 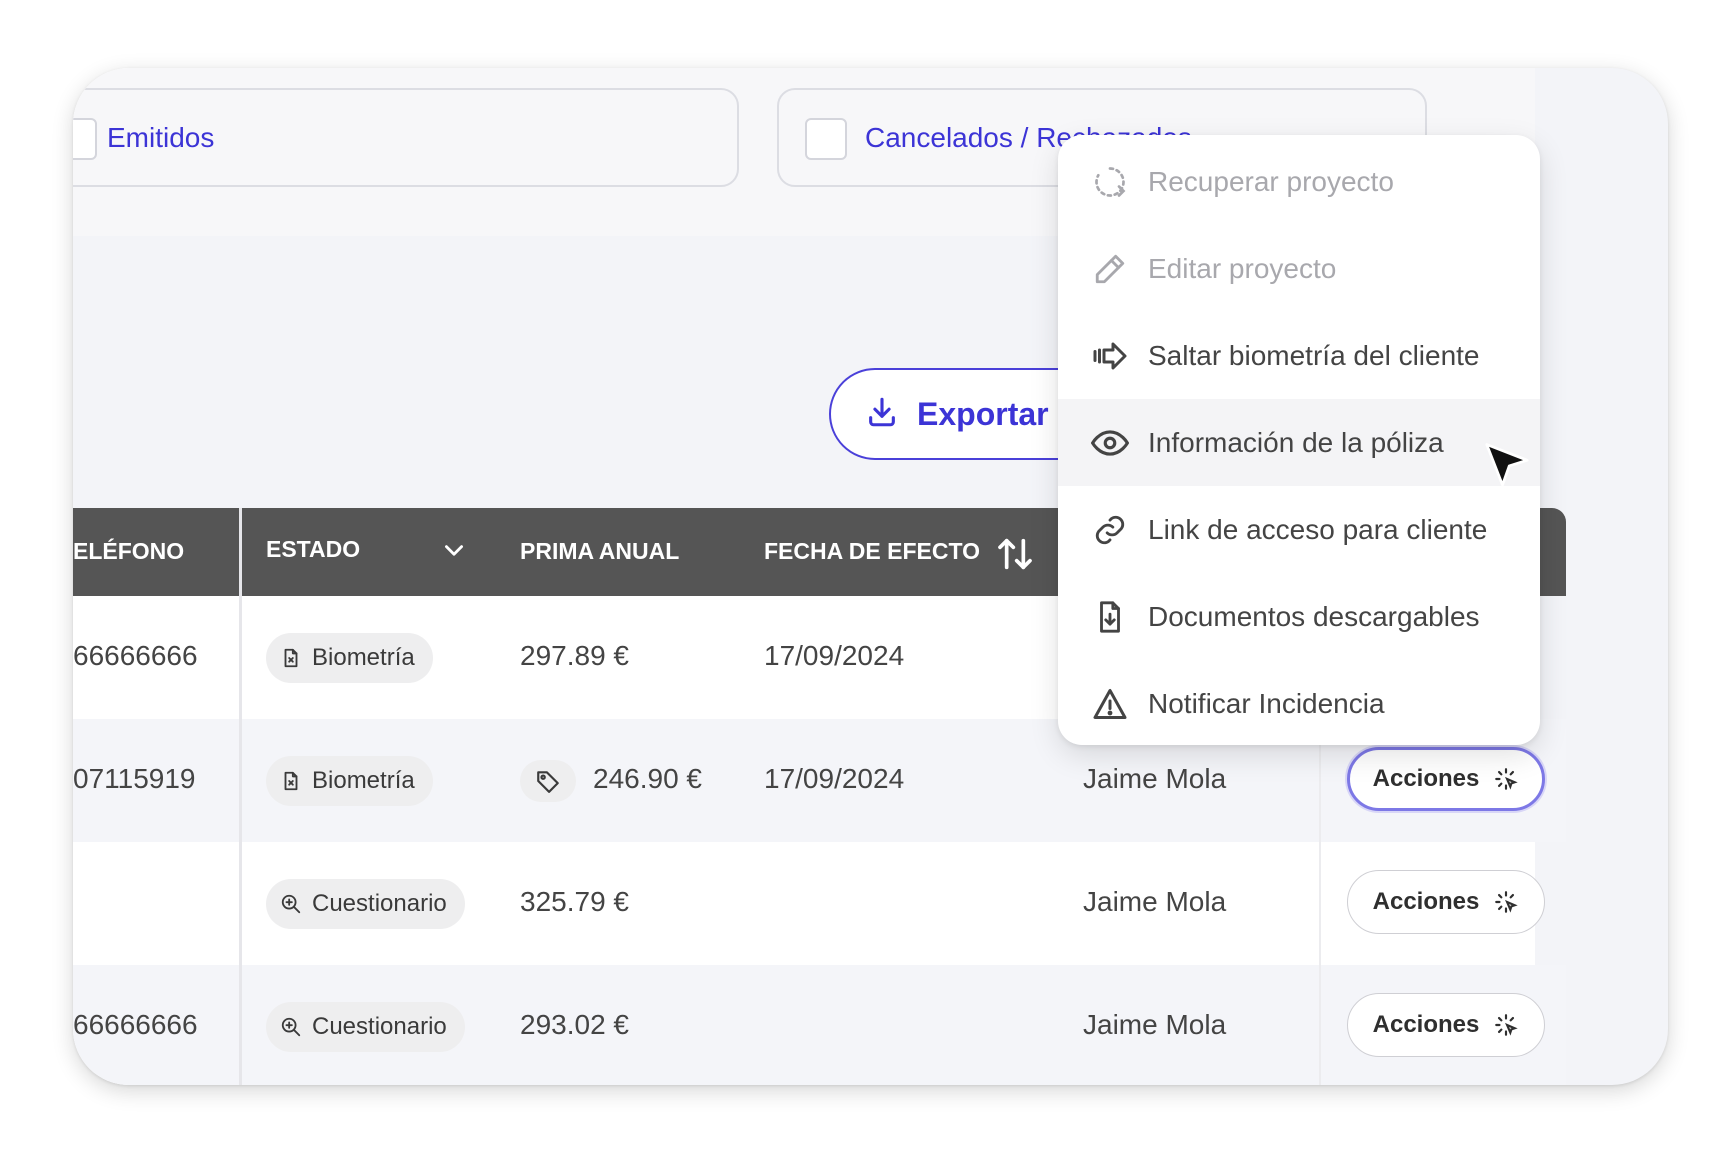 What do you see at coordinates (454, 553) in the screenshot?
I see `chevron-down-icon` at bounding box center [454, 553].